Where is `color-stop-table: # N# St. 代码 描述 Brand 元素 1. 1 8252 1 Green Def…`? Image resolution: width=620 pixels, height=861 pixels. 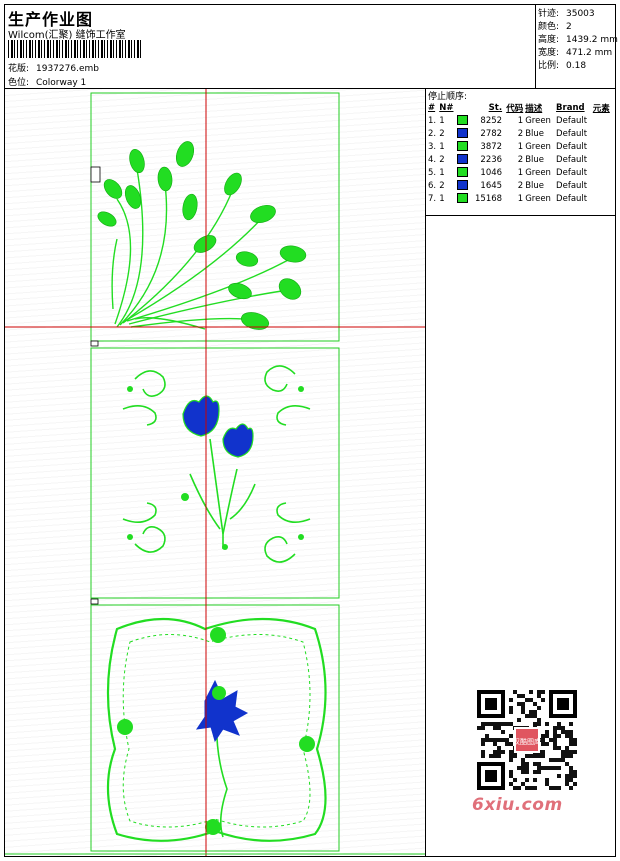
color-stop-table: # N# St. 代码 描述 Brand 元素 1. 1 8252 1 Green Def… is located at coordinates (520, 153).